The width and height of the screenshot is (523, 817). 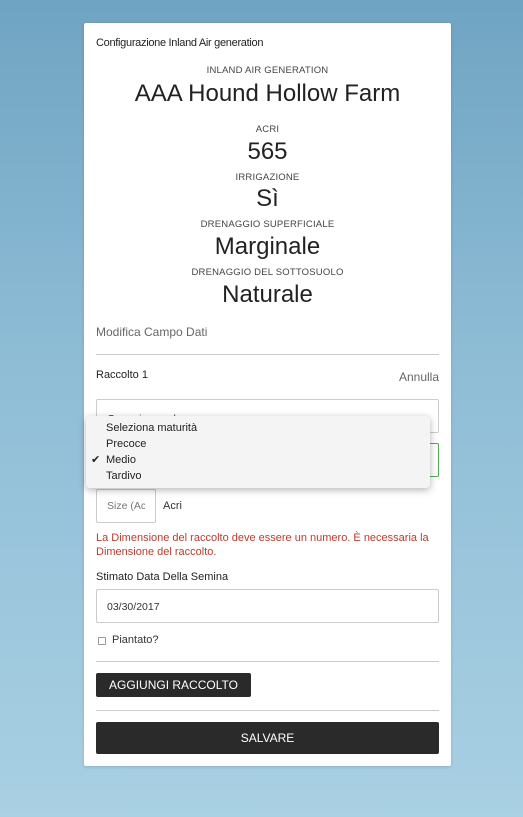 I want to click on option-label: Precoce, so click(x=126, y=444).